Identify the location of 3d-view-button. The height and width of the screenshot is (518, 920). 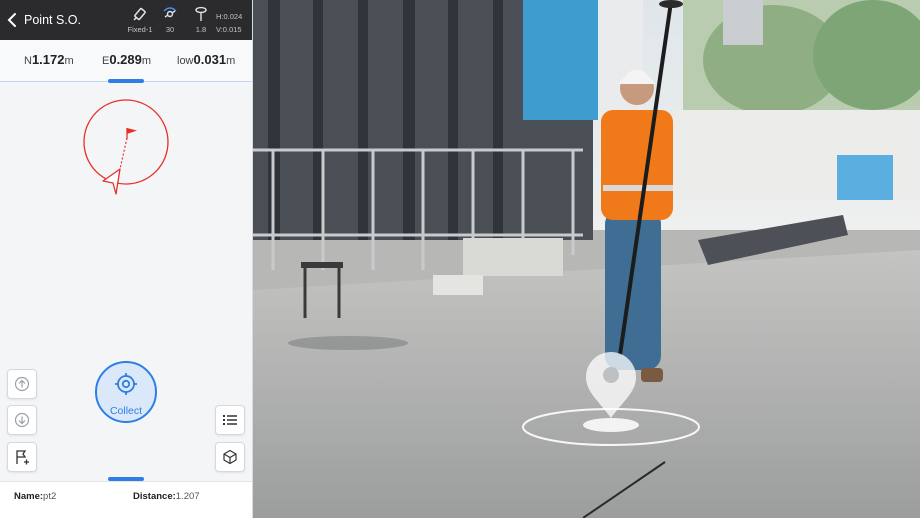
(230, 457).